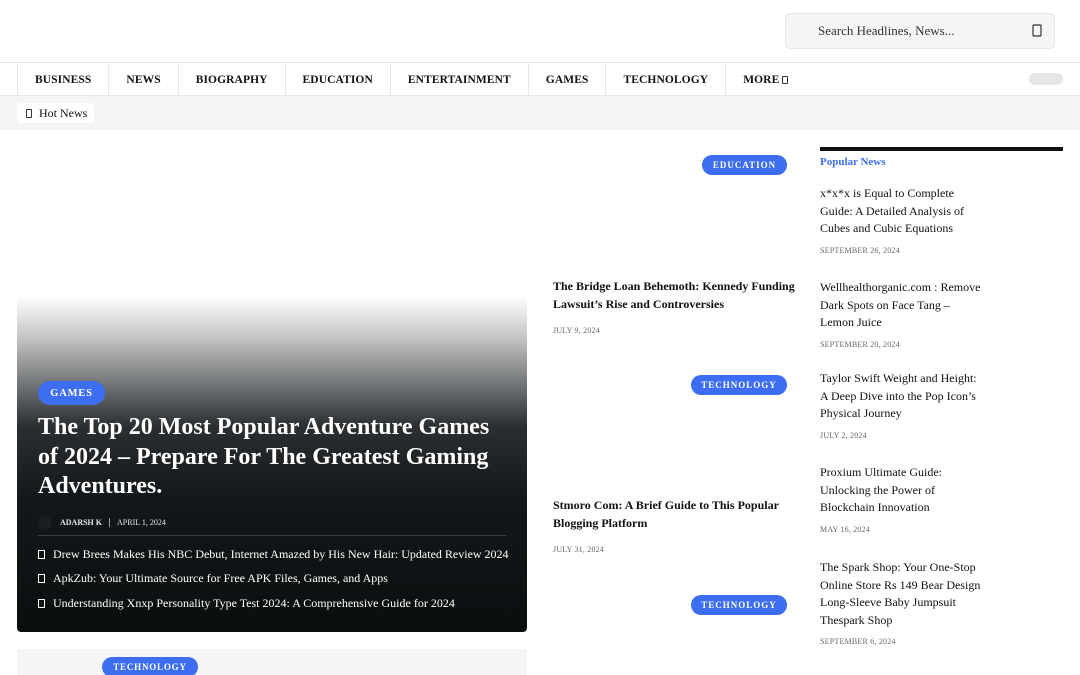  I want to click on sidebar-divider, so click(941, 149).